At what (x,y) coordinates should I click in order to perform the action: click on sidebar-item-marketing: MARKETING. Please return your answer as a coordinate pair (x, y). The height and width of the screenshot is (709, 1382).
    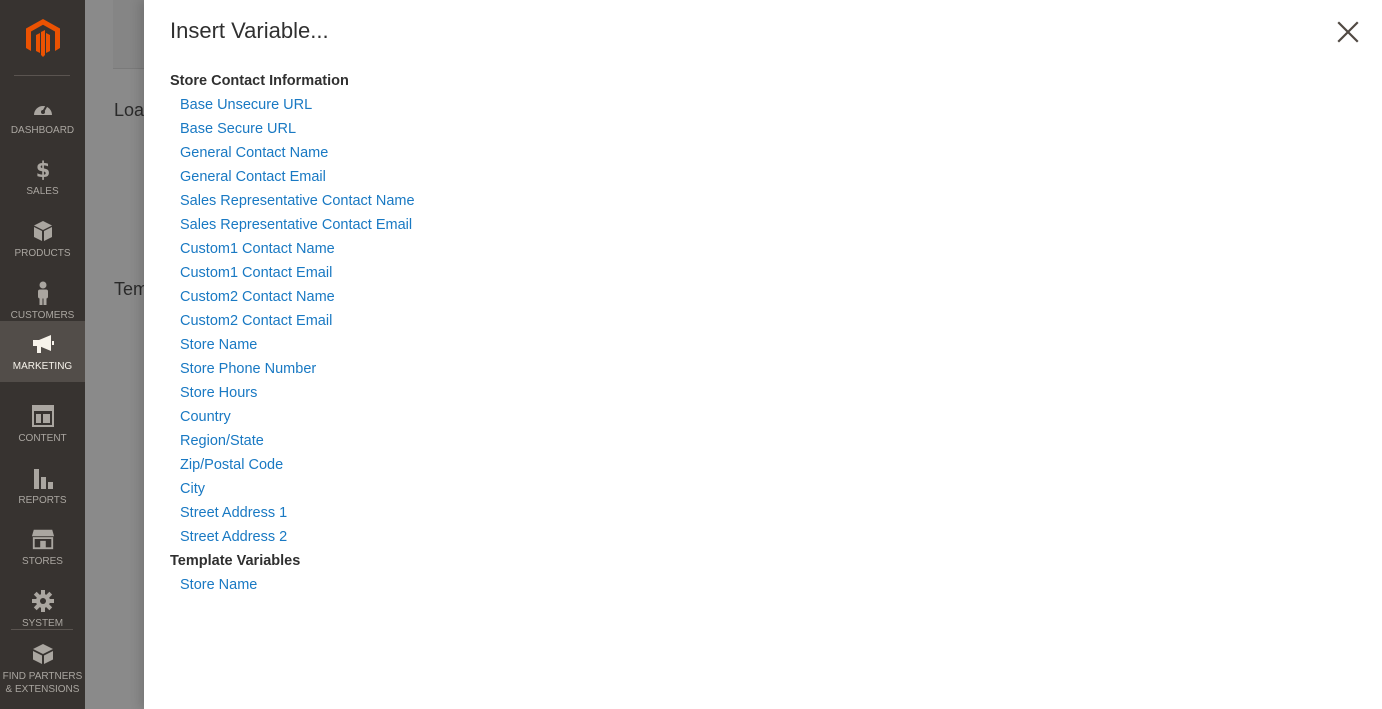
    Looking at the image, I should click on (42, 351).